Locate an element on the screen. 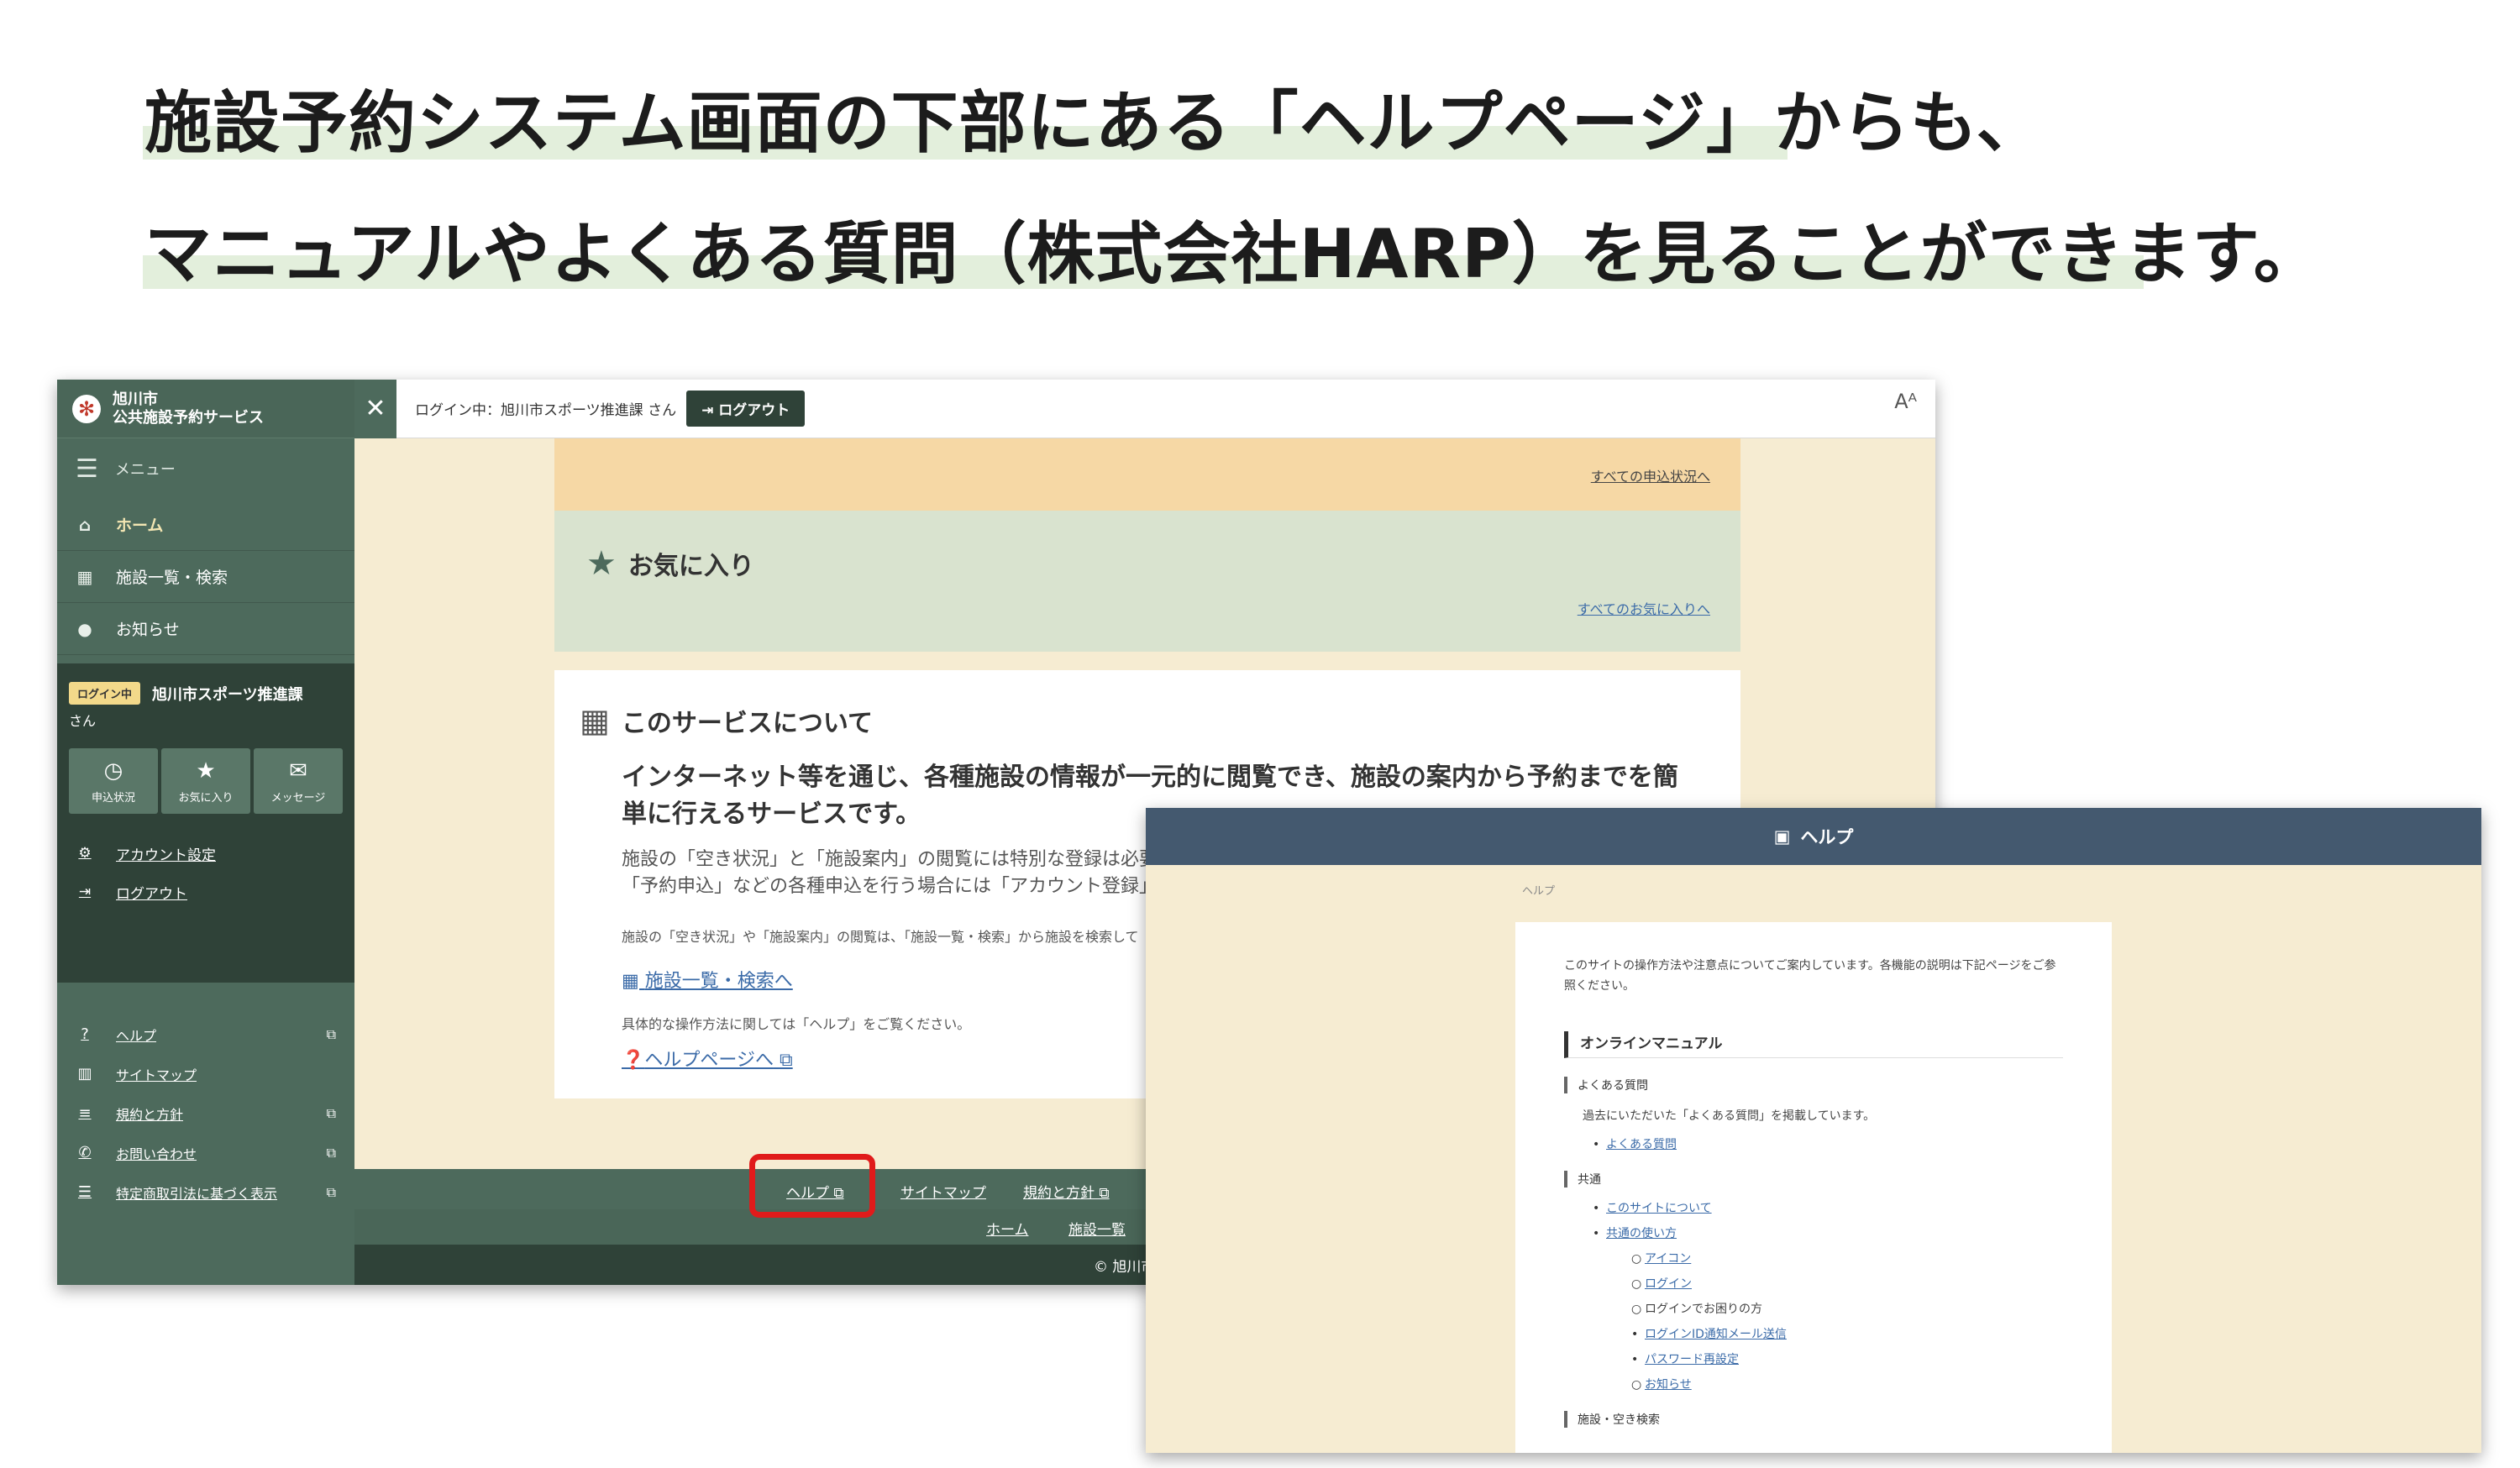  common-heading: 共通 is located at coordinates (1813, 1179).